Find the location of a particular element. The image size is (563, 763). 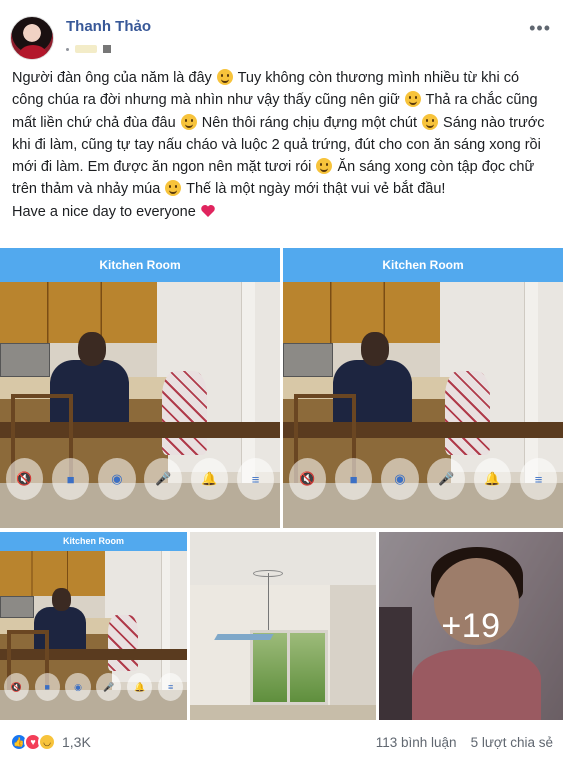

photo-living-room is located at coordinates (283, 626).